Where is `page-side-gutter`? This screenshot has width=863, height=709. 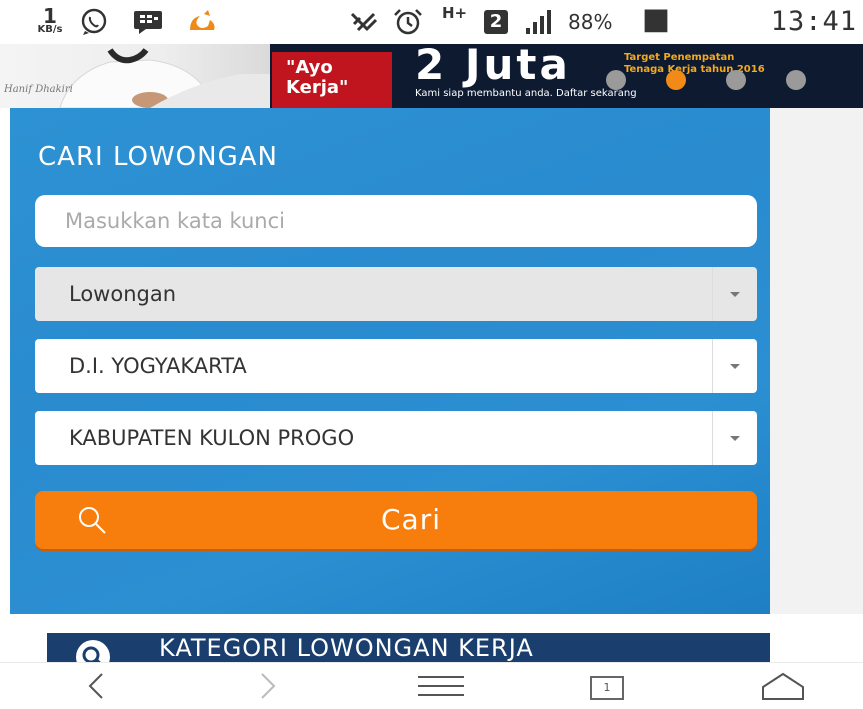 page-side-gutter is located at coordinates (816, 361).